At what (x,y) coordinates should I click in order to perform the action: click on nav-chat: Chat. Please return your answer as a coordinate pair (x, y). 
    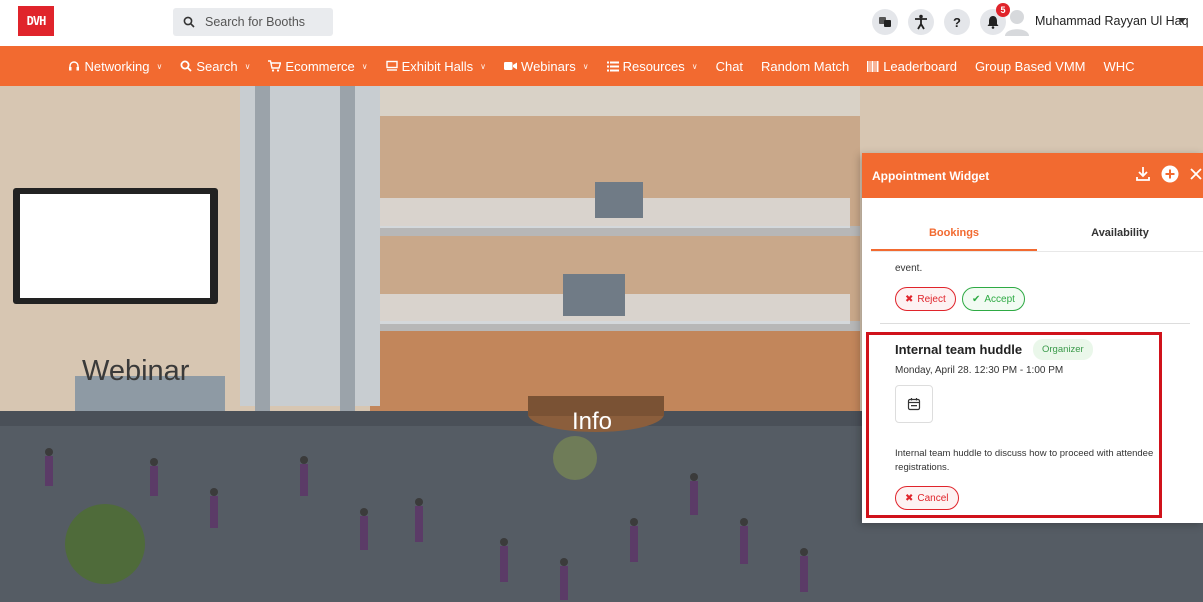
    Looking at the image, I should click on (729, 66).